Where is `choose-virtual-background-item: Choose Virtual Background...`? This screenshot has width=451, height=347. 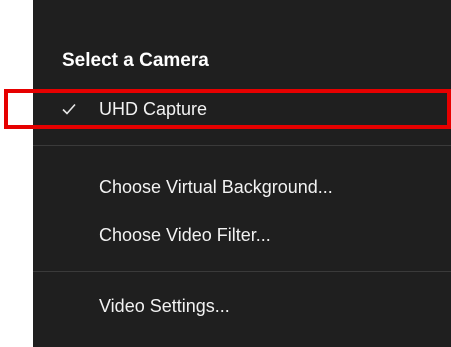
choose-virtual-background-item: Choose Virtual Background... is located at coordinates (242, 187).